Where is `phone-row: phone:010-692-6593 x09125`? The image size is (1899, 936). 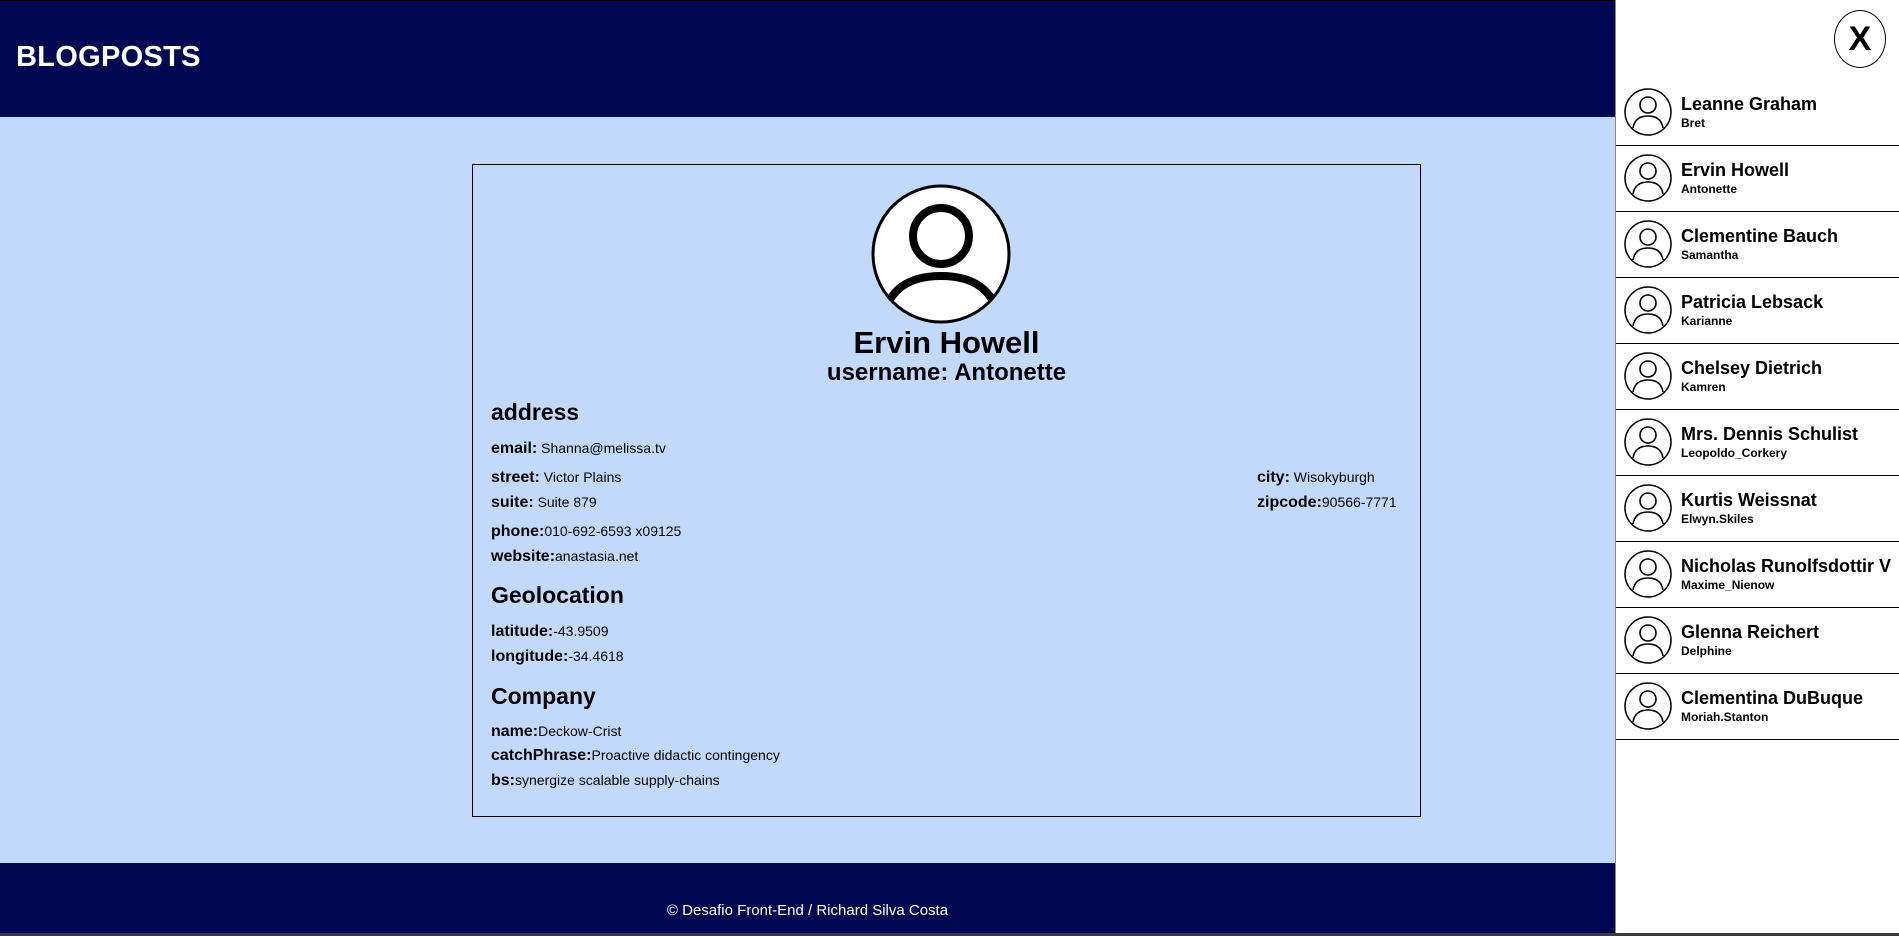
phone-row: phone:010-692-6593 x09125 is located at coordinates (586, 532).